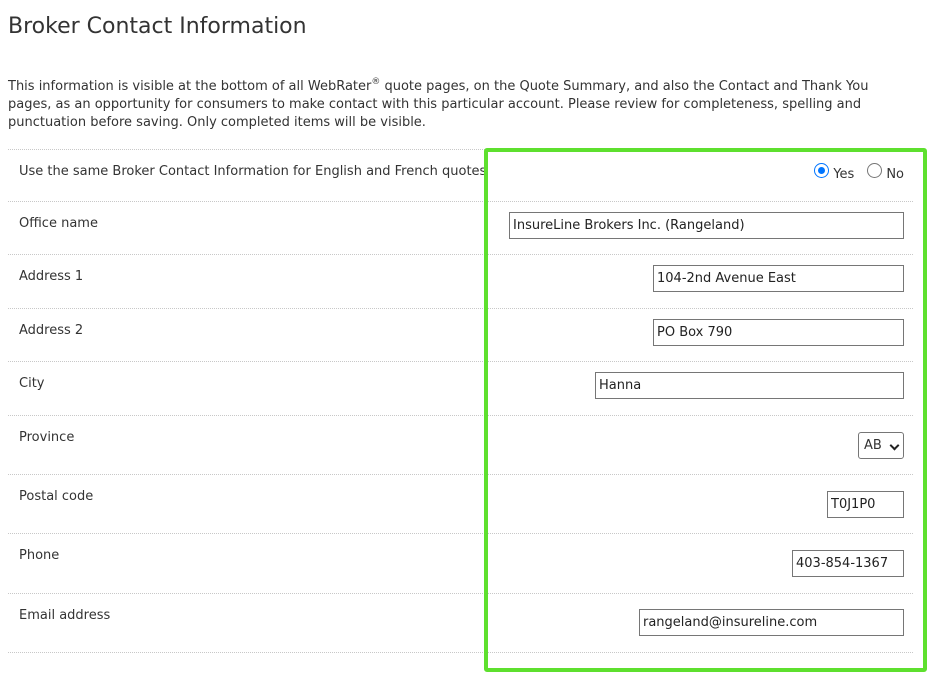 This screenshot has height=673, width=932. I want to click on row-office-name: Office name, so click(460, 228).